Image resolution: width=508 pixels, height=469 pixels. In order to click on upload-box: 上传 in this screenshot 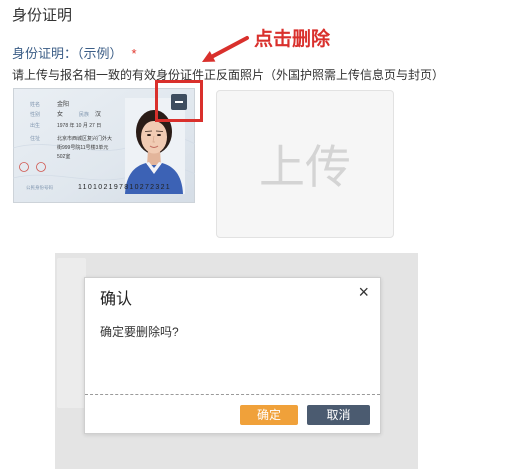, I will do `click(305, 164)`.